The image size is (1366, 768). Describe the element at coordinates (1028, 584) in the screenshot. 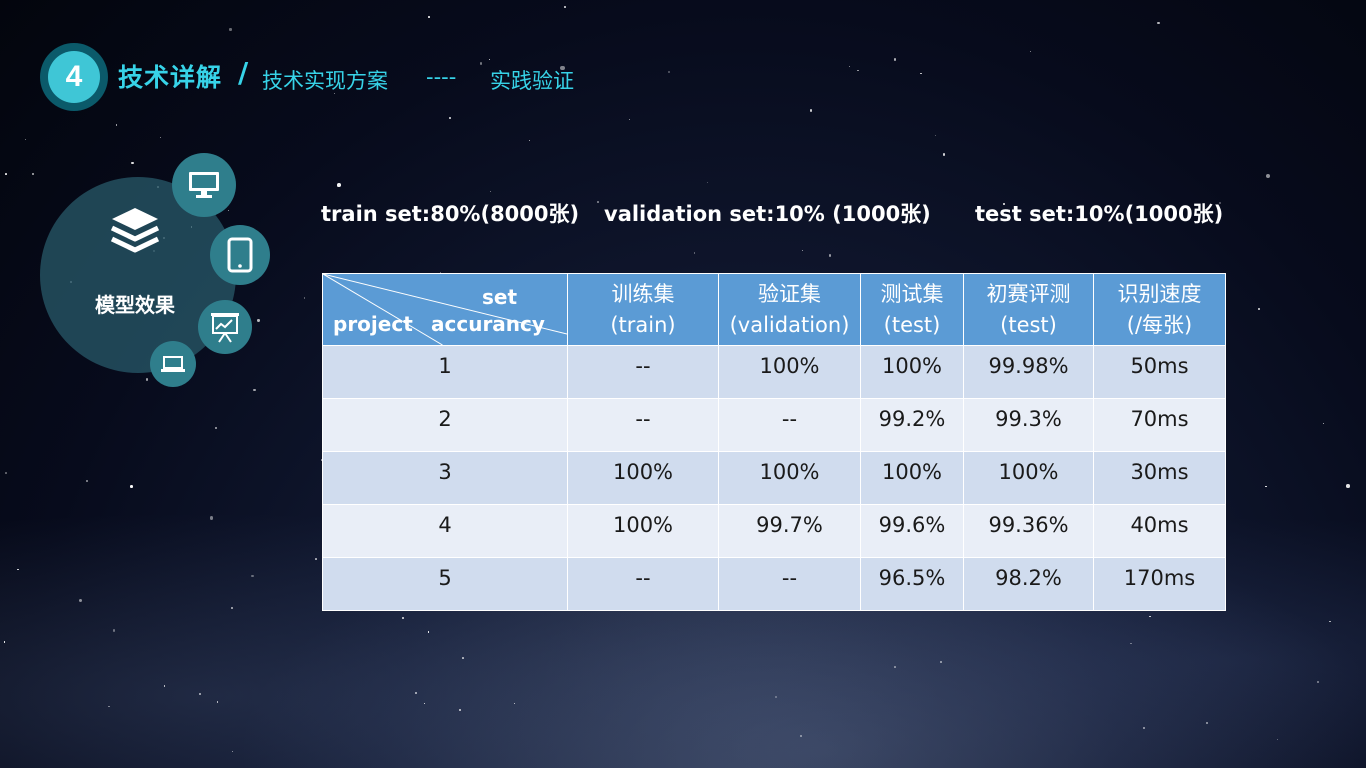

I see `cell-preliminary-test: 98.2%` at that location.